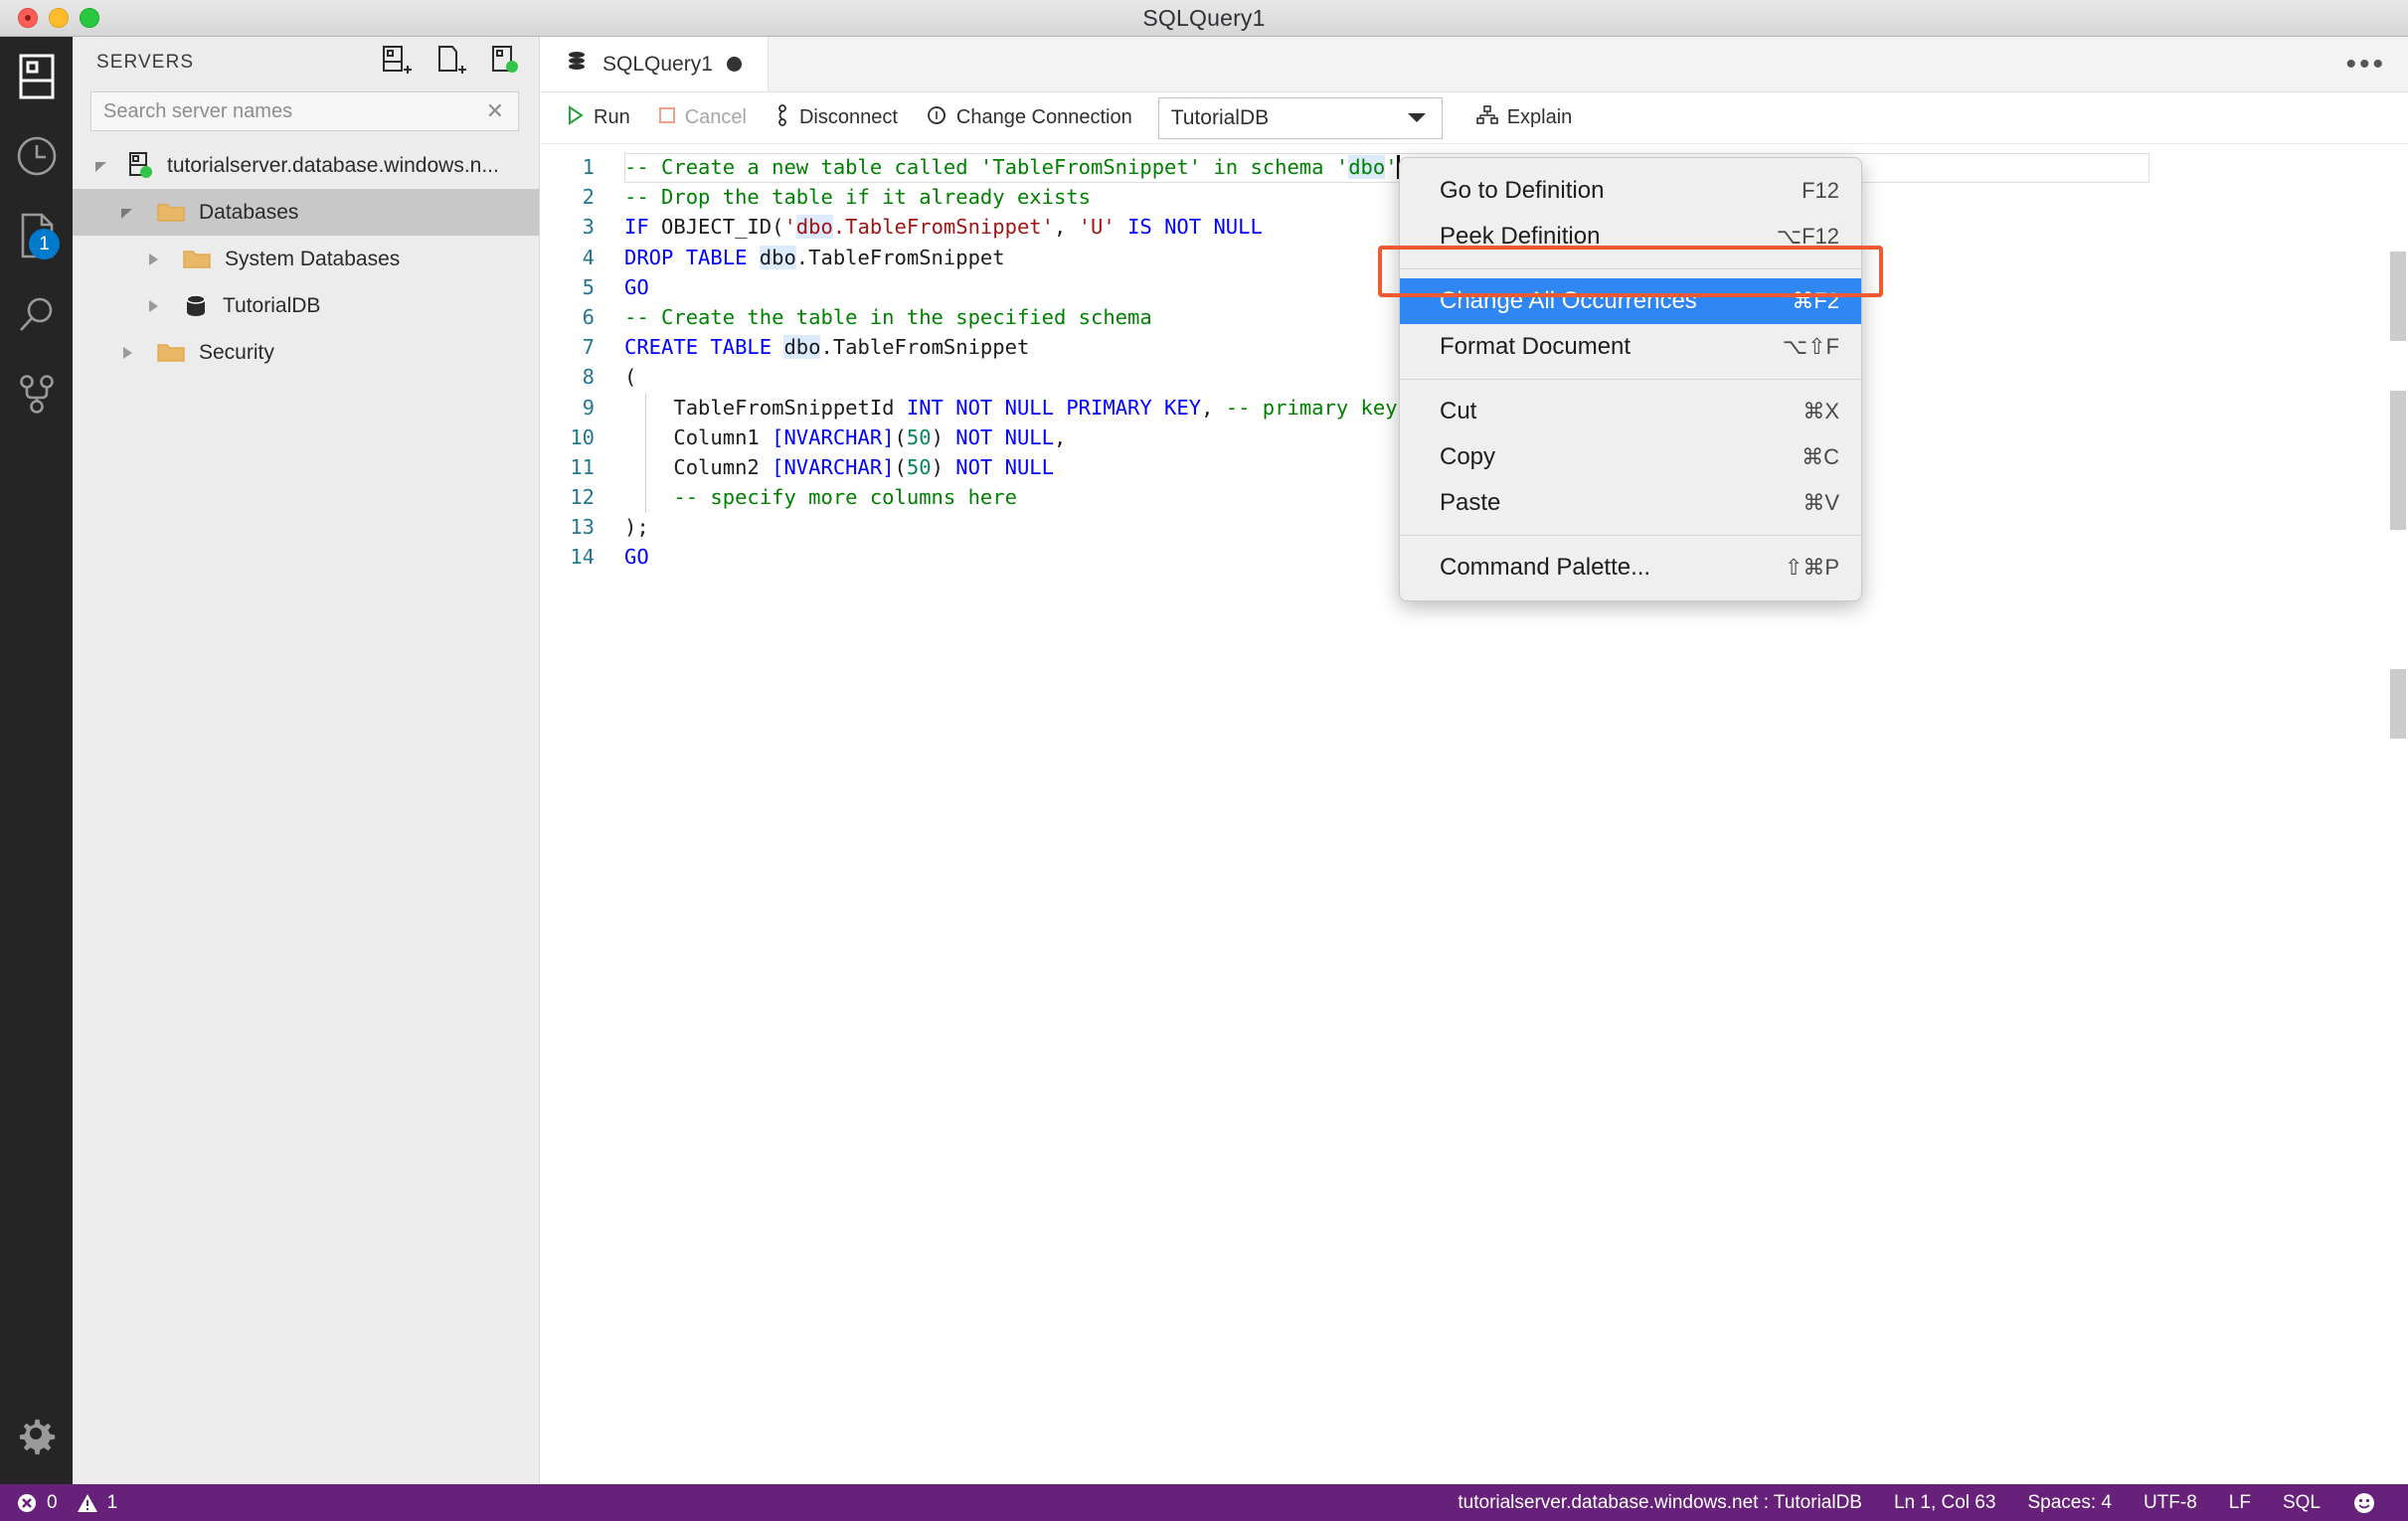  I want to click on error-icon, so click(27, 1503).